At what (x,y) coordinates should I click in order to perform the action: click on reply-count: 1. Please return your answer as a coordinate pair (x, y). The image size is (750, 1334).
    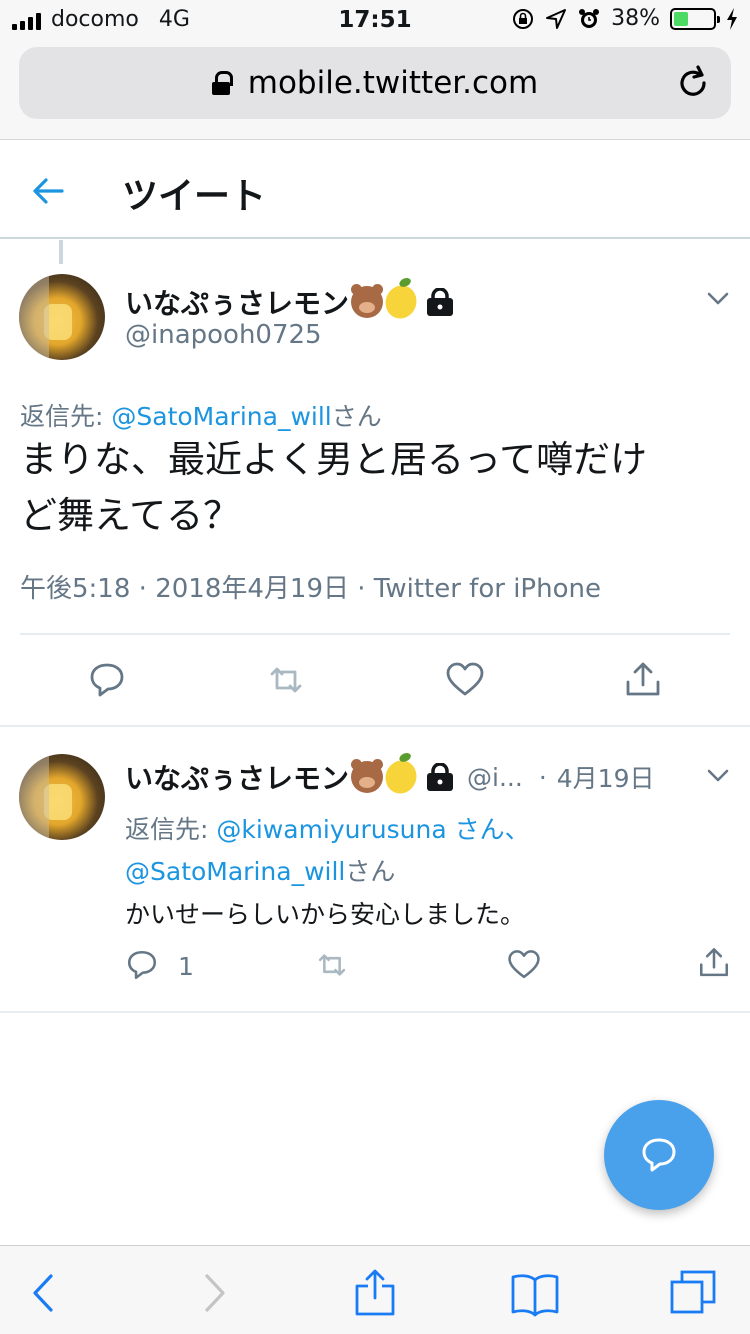
    Looking at the image, I should click on (186, 966).